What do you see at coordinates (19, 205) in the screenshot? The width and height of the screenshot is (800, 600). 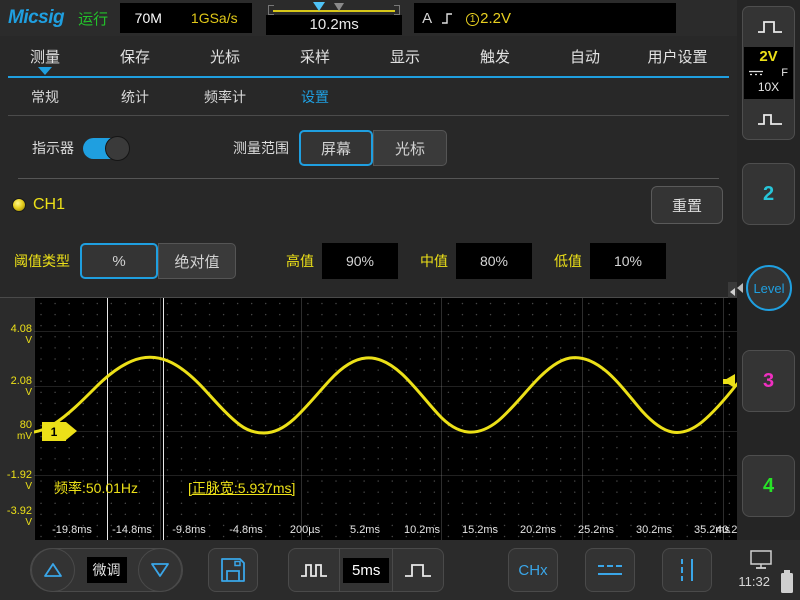 I see `channel-color-dot-icon` at bounding box center [19, 205].